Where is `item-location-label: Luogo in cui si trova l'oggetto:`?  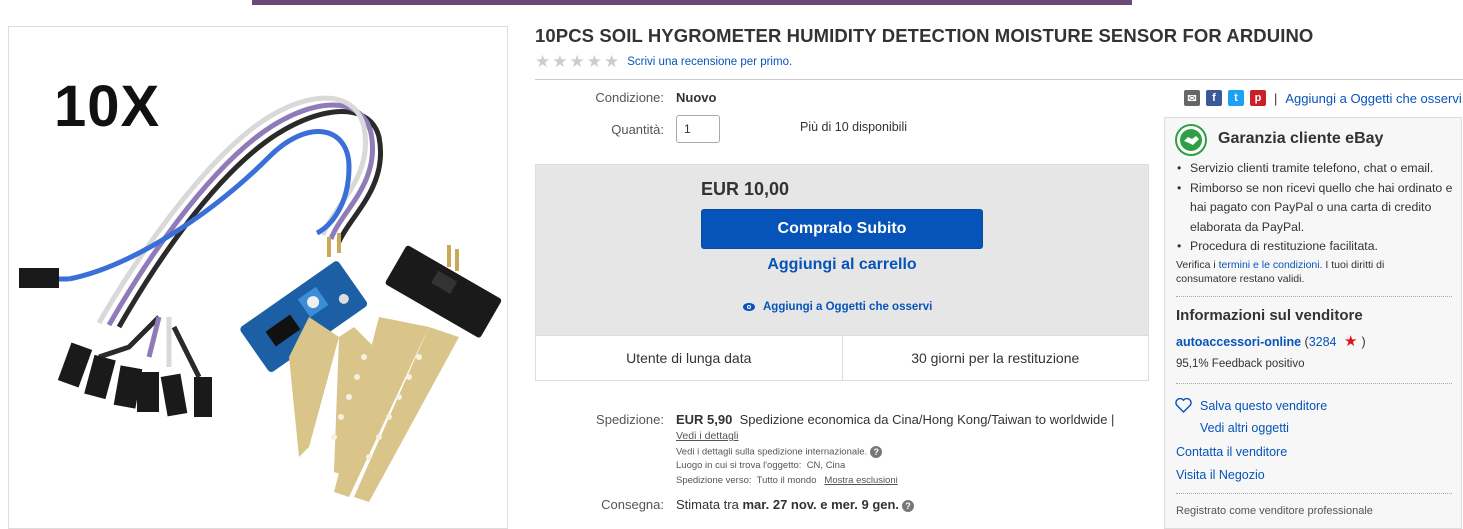 item-location-label: Luogo in cui si trova l'oggetto: is located at coordinates (739, 465).